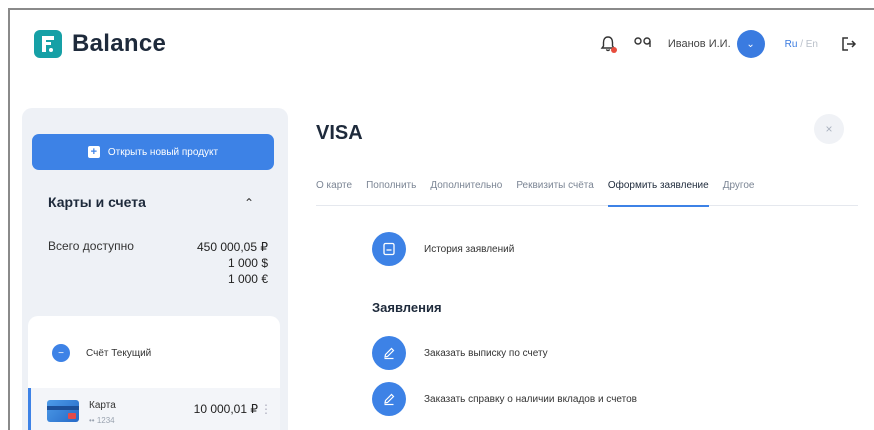 The width and height of the screenshot is (874, 430). I want to click on logo: Balance, so click(100, 44).